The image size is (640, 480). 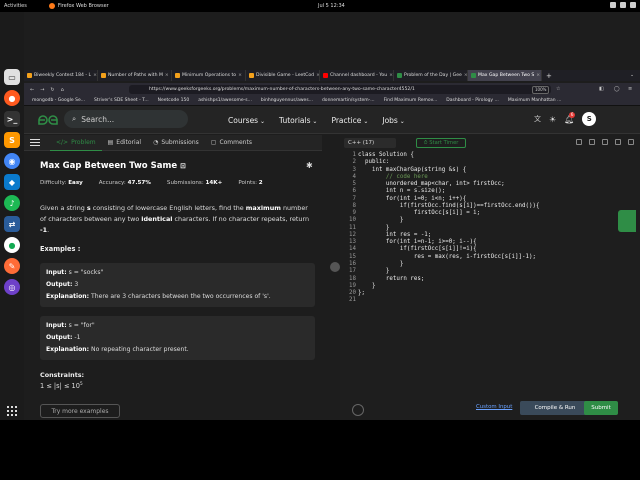 I want to click on zoom-indicator: 100%, so click(x=541, y=90).